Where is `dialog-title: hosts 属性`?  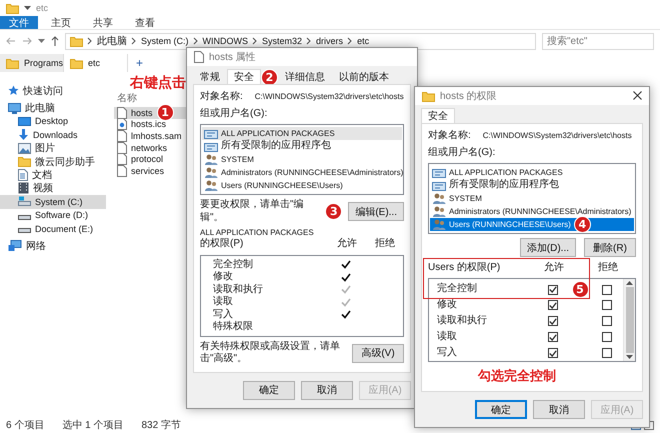
dialog-title: hosts 属性 is located at coordinates (232, 57).